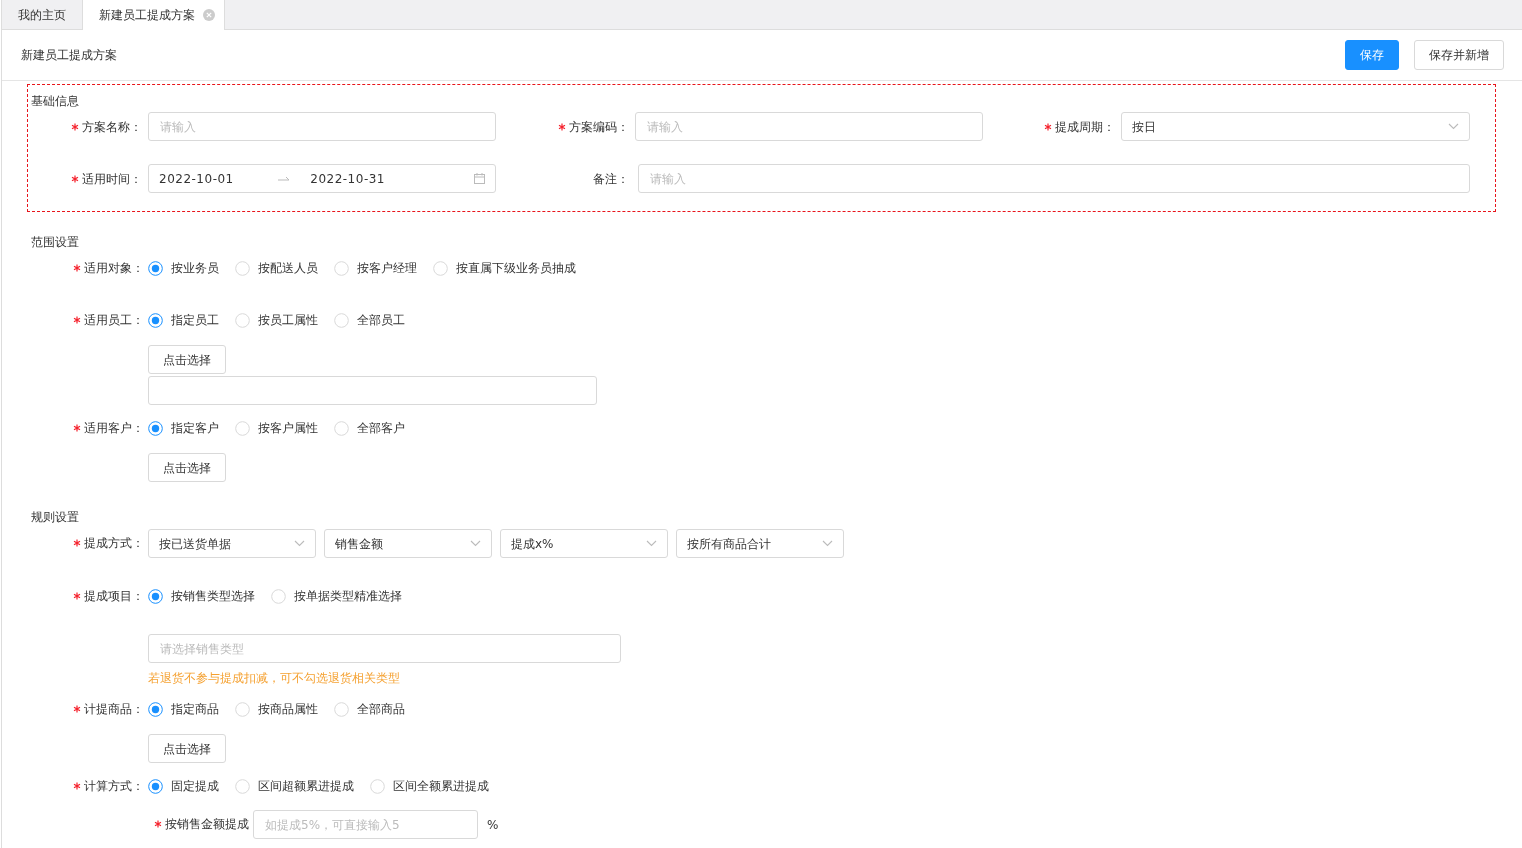 The image size is (1522, 848). I want to click on unit-label: %, so click(493, 824).